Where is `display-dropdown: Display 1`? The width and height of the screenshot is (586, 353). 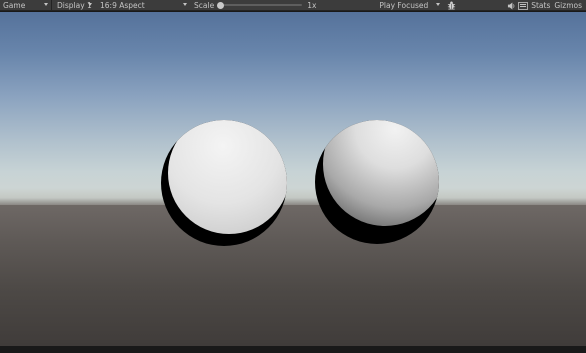
display-dropdown: Display 1 is located at coordinates (74, 5).